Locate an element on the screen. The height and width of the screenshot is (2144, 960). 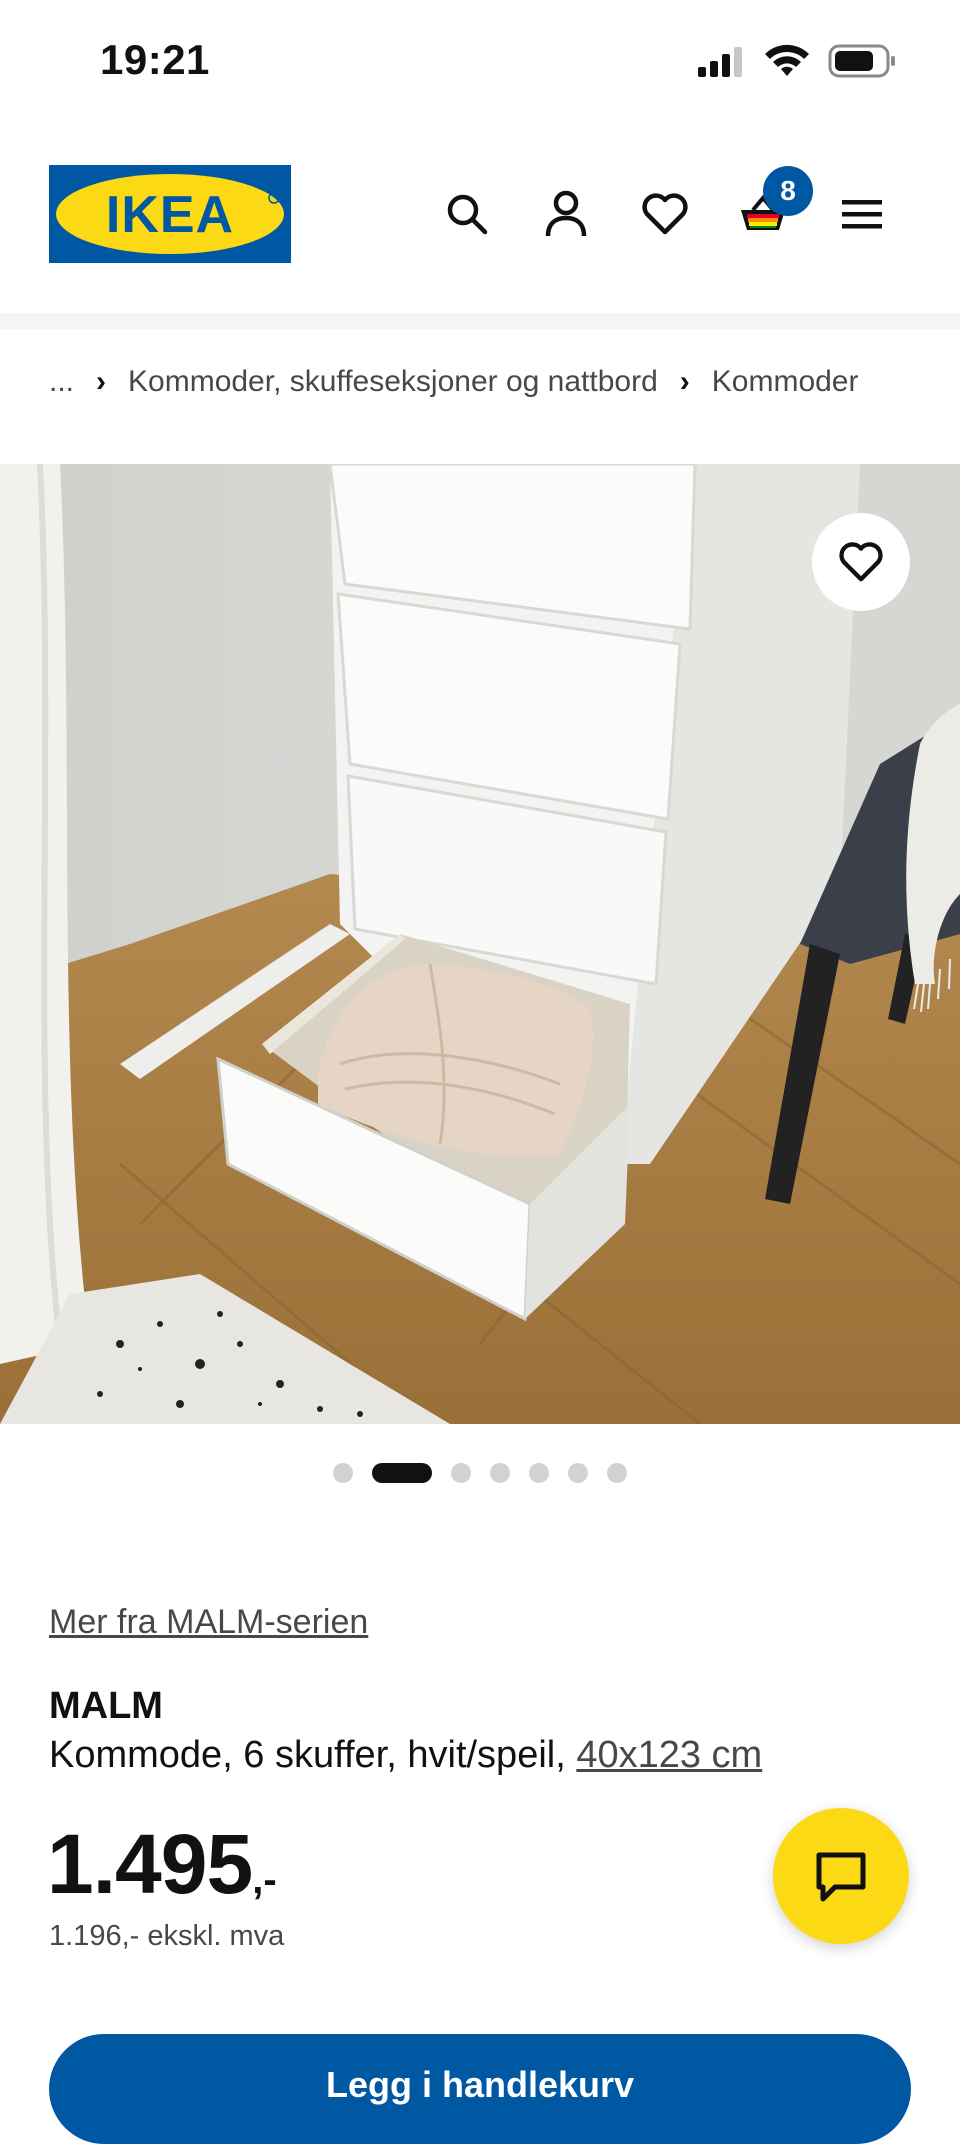
heart-icon is located at coordinates (861, 562).